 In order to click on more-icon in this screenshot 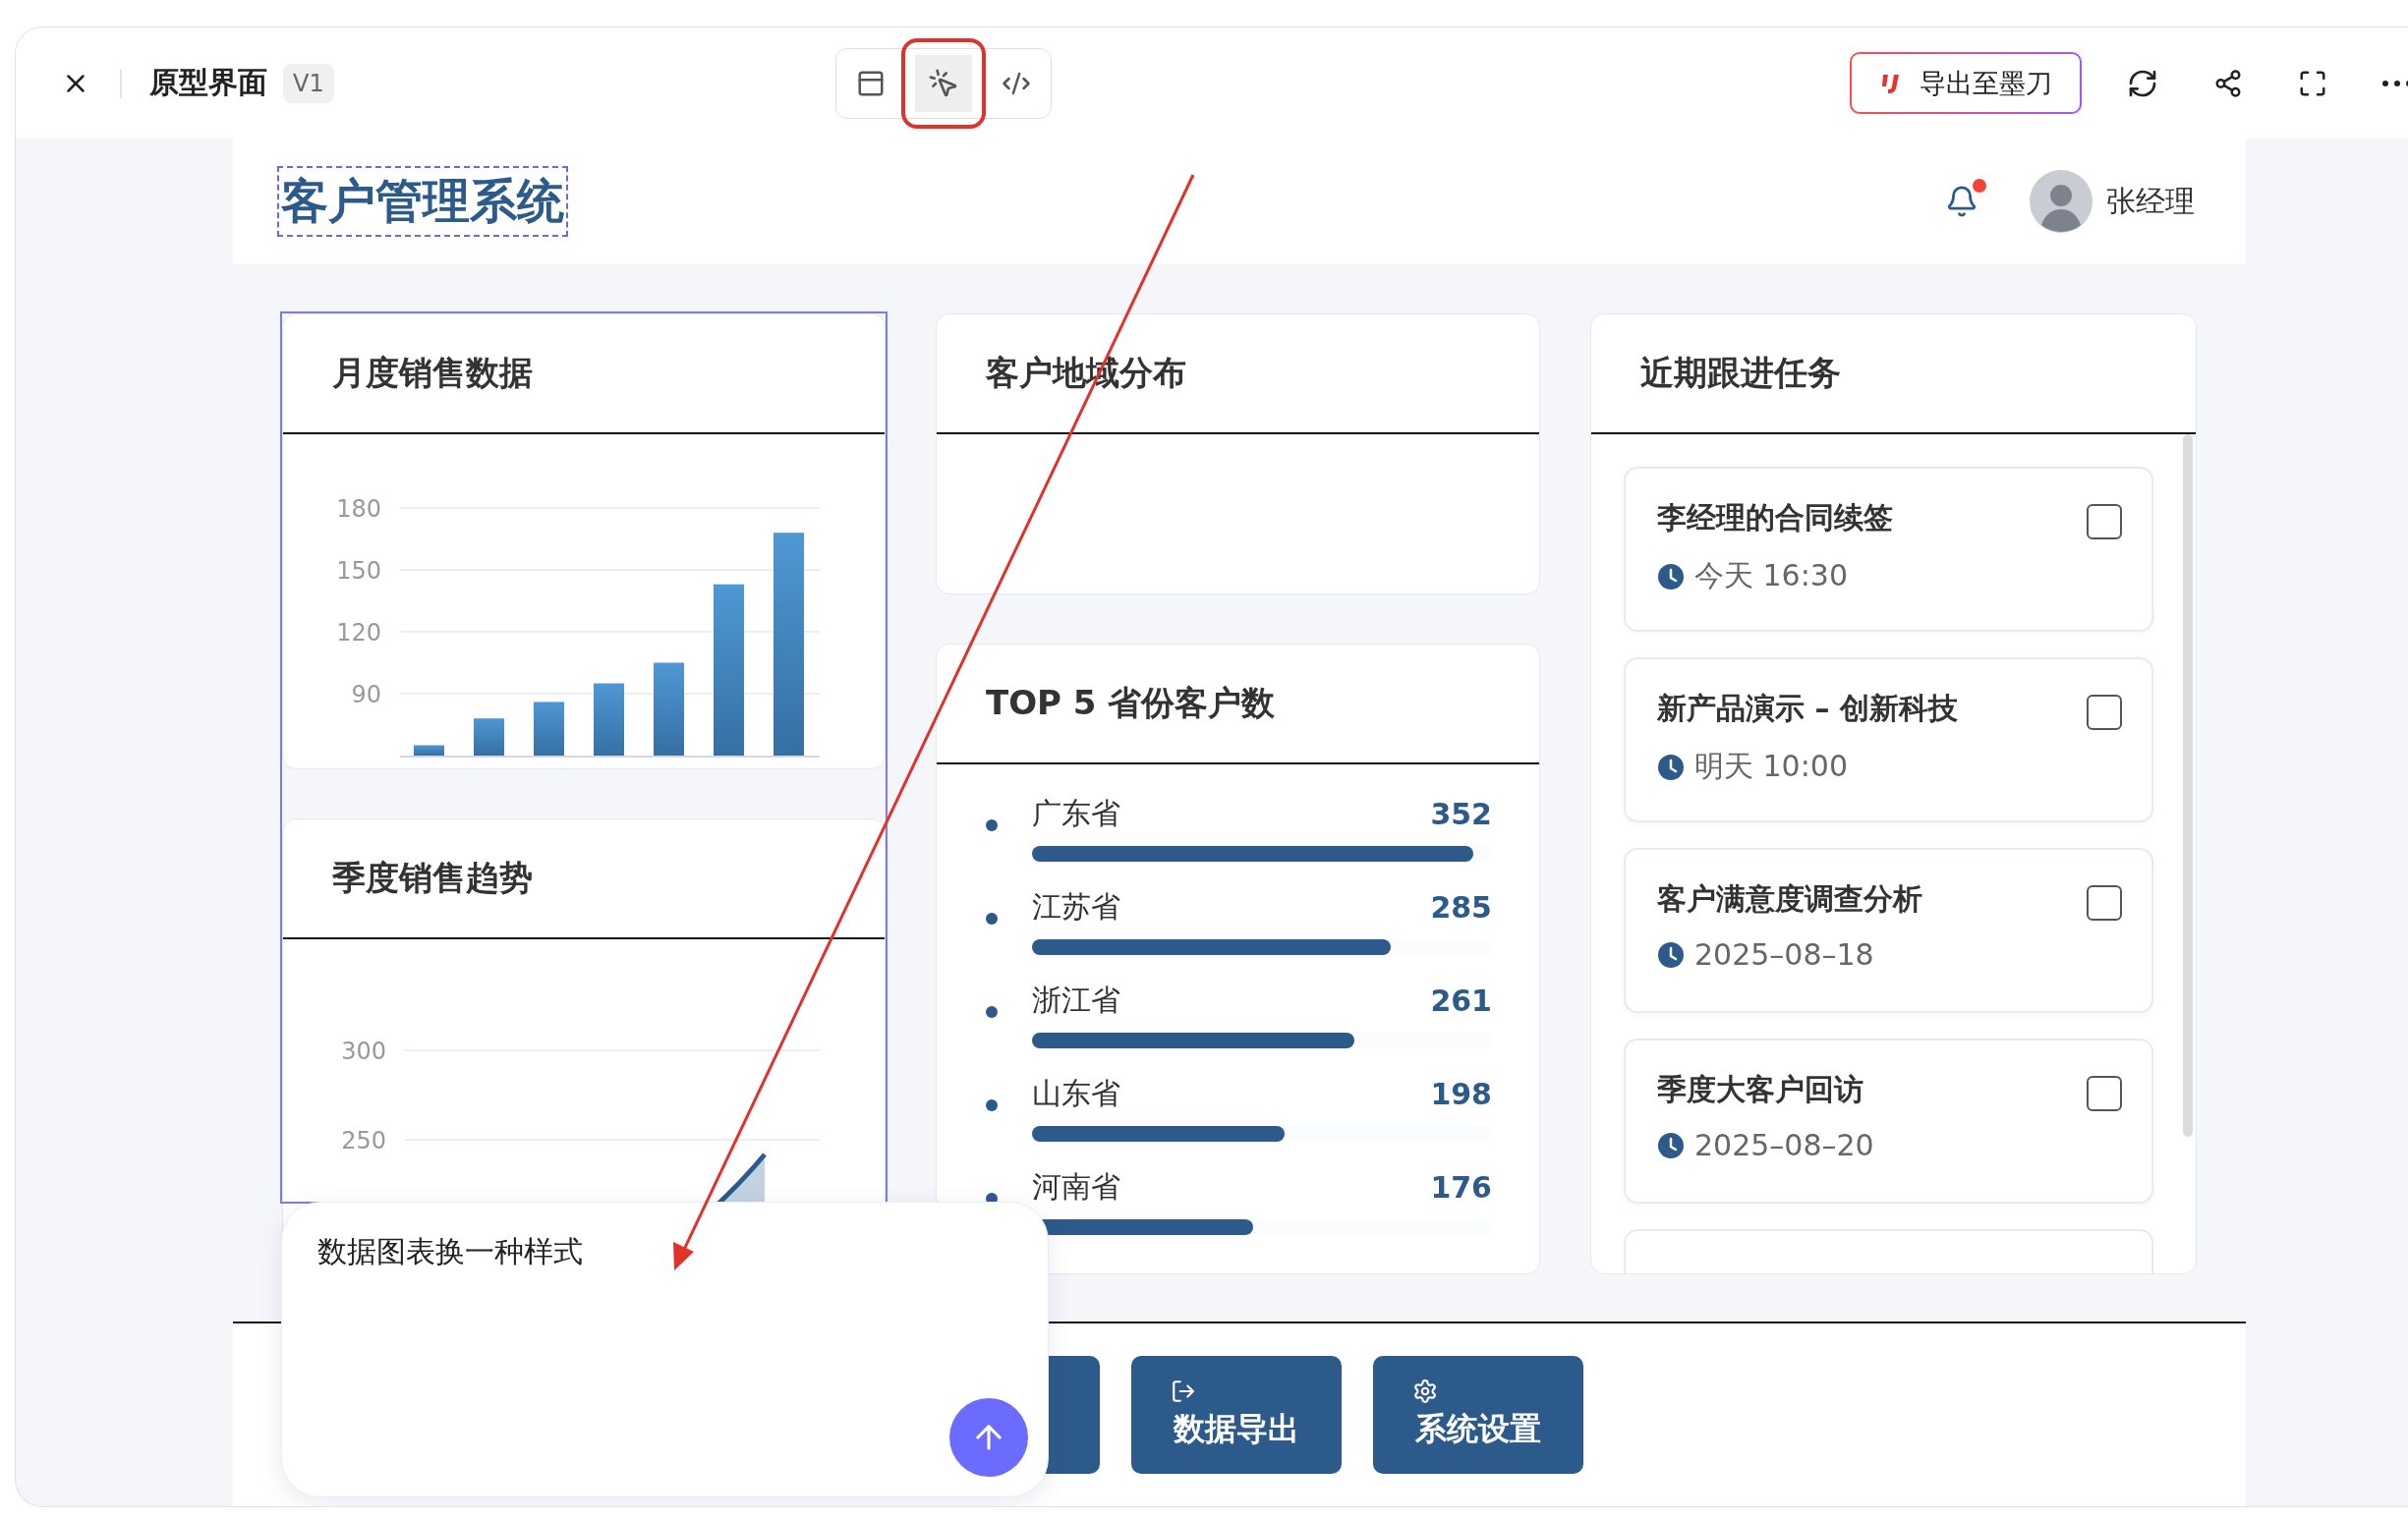, I will do `click(2395, 83)`.